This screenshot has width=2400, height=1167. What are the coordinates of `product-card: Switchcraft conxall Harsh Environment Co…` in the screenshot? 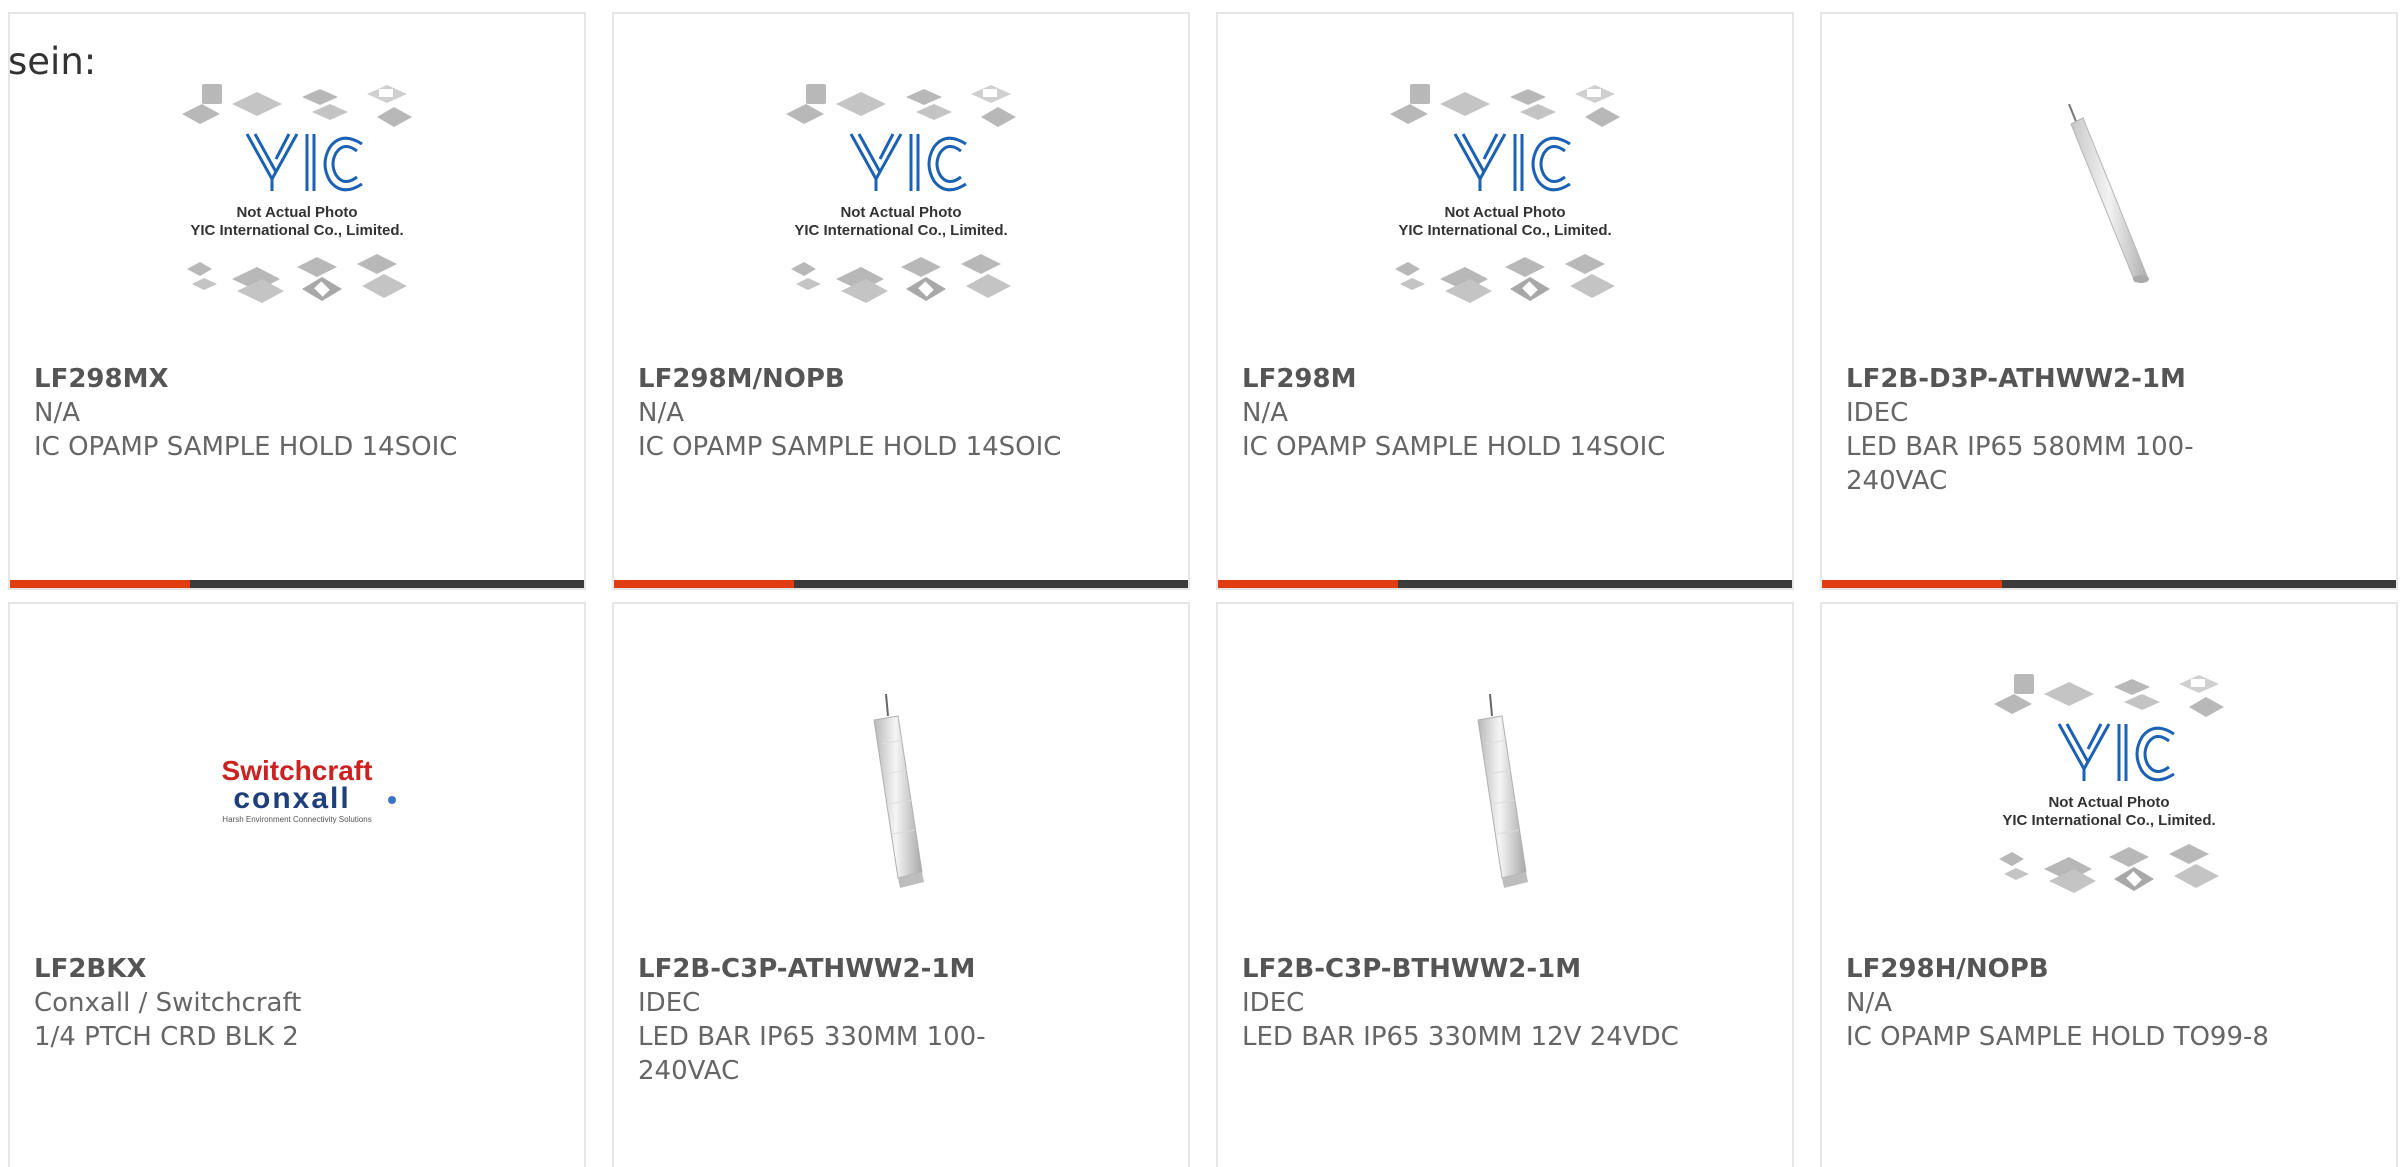 It's located at (297, 884).